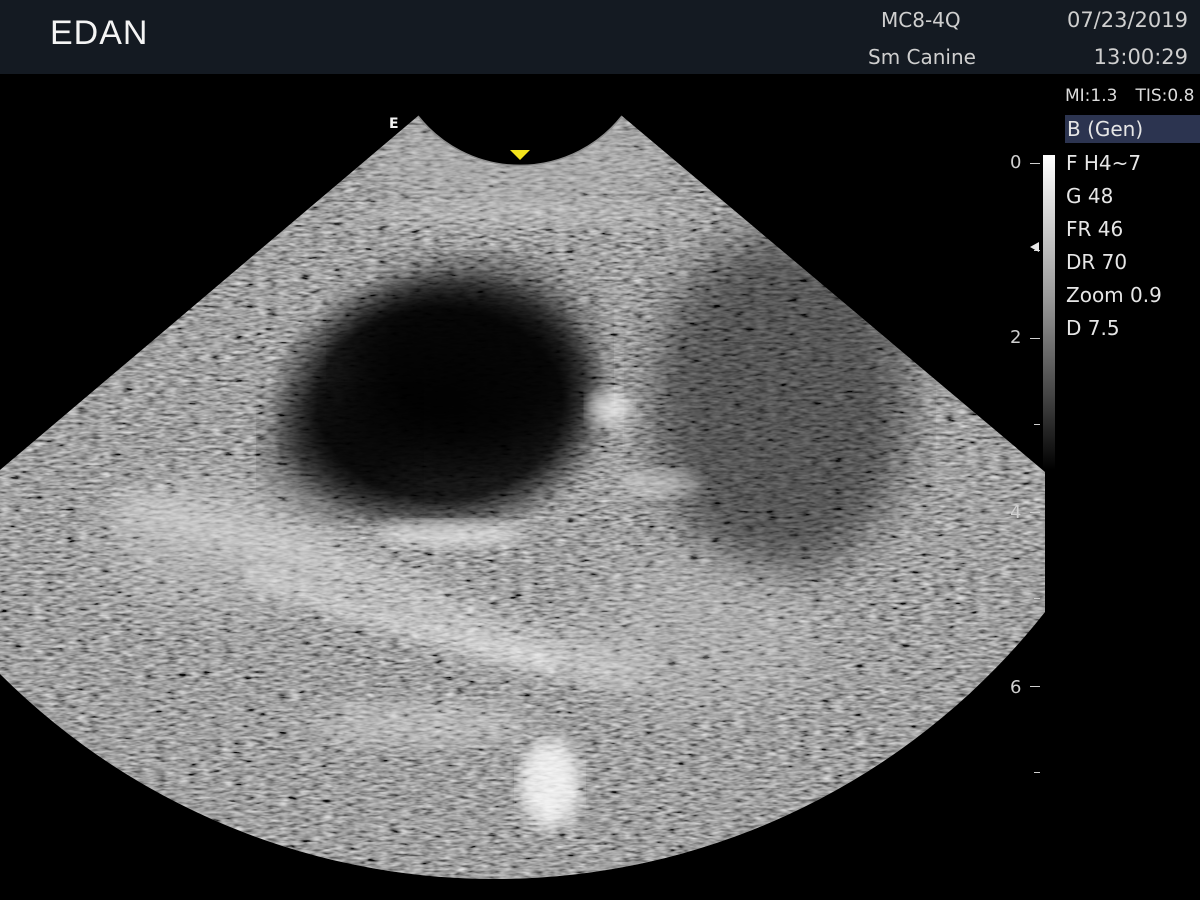  Describe the element at coordinates (1034, 247) in the screenshot. I see `focal-zone-marker` at that location.